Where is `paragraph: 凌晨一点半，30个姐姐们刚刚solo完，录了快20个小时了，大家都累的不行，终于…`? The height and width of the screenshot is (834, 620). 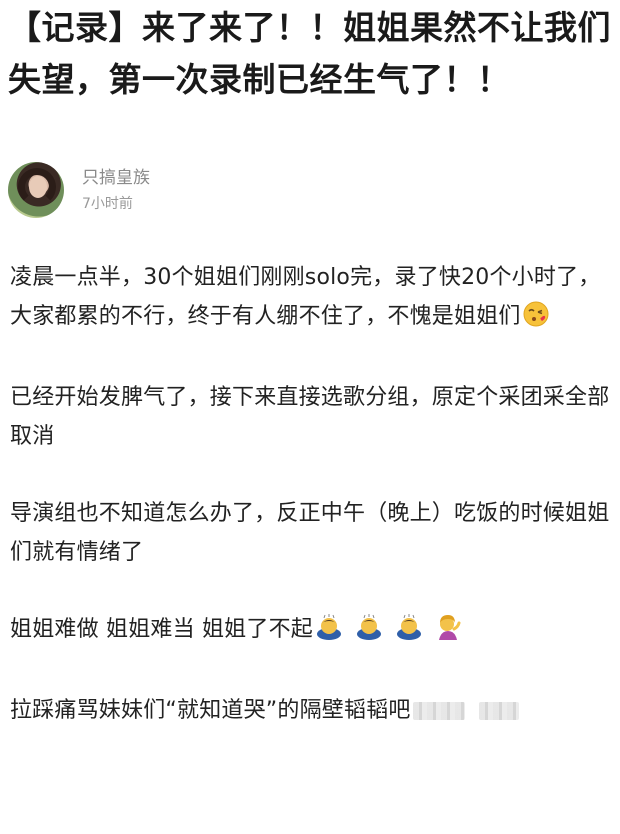
paragraph: 凌晨一点半，30个姐姐们刚刚solo完，录了快20个小时了，大家都累的不行，终于… is located at coordinates (310, 299).